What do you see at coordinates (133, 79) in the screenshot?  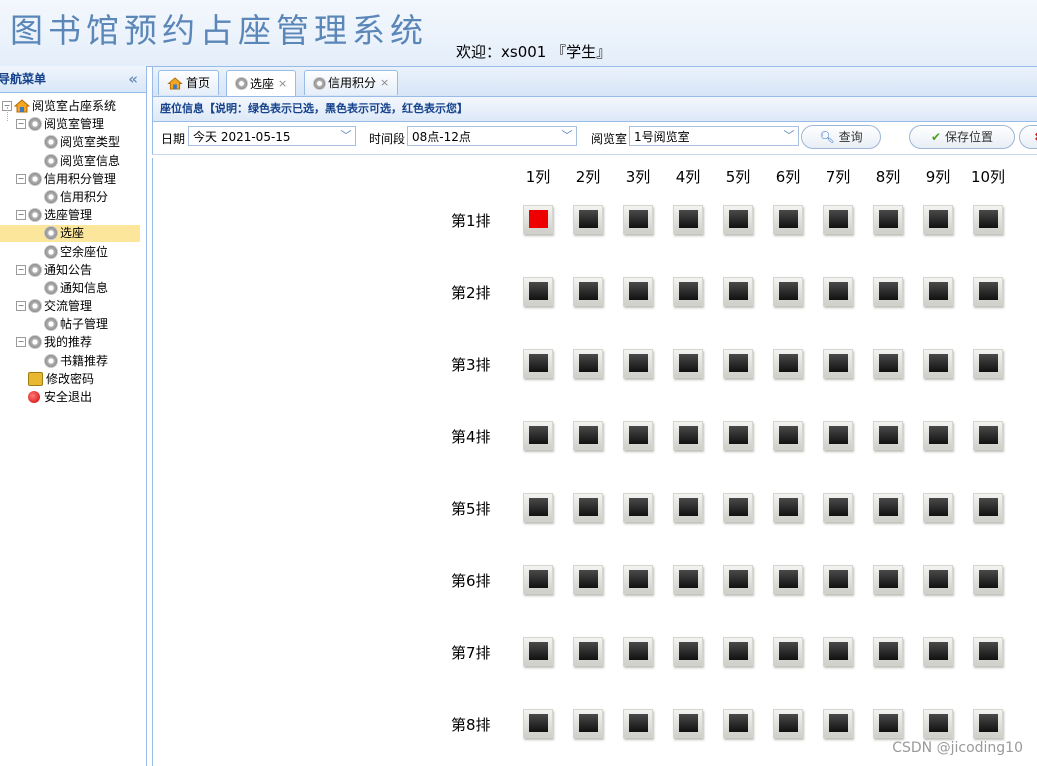 I see `collapse-icon: «` at bounding box center [133, 79].